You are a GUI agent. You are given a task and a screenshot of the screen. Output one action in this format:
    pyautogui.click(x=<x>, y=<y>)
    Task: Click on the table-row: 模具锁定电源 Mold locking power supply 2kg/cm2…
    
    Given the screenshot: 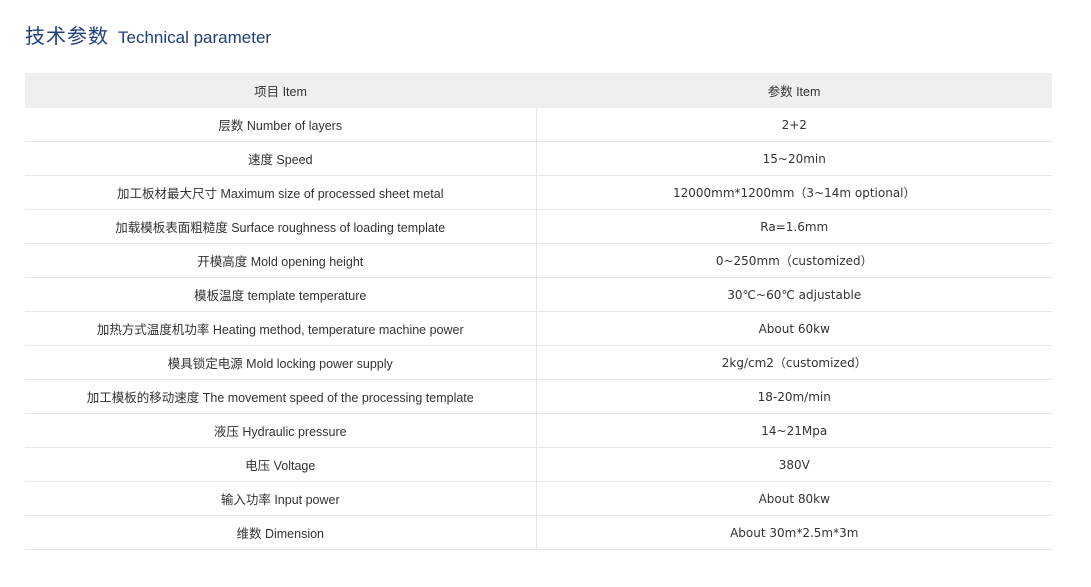 What is the action you would take?
    pyautogui.click(x=538, y=362)
    